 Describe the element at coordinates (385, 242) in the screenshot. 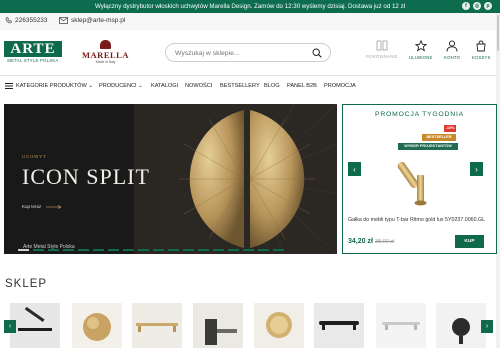

I see `promo-old-price: 38,00 zł` at that location.